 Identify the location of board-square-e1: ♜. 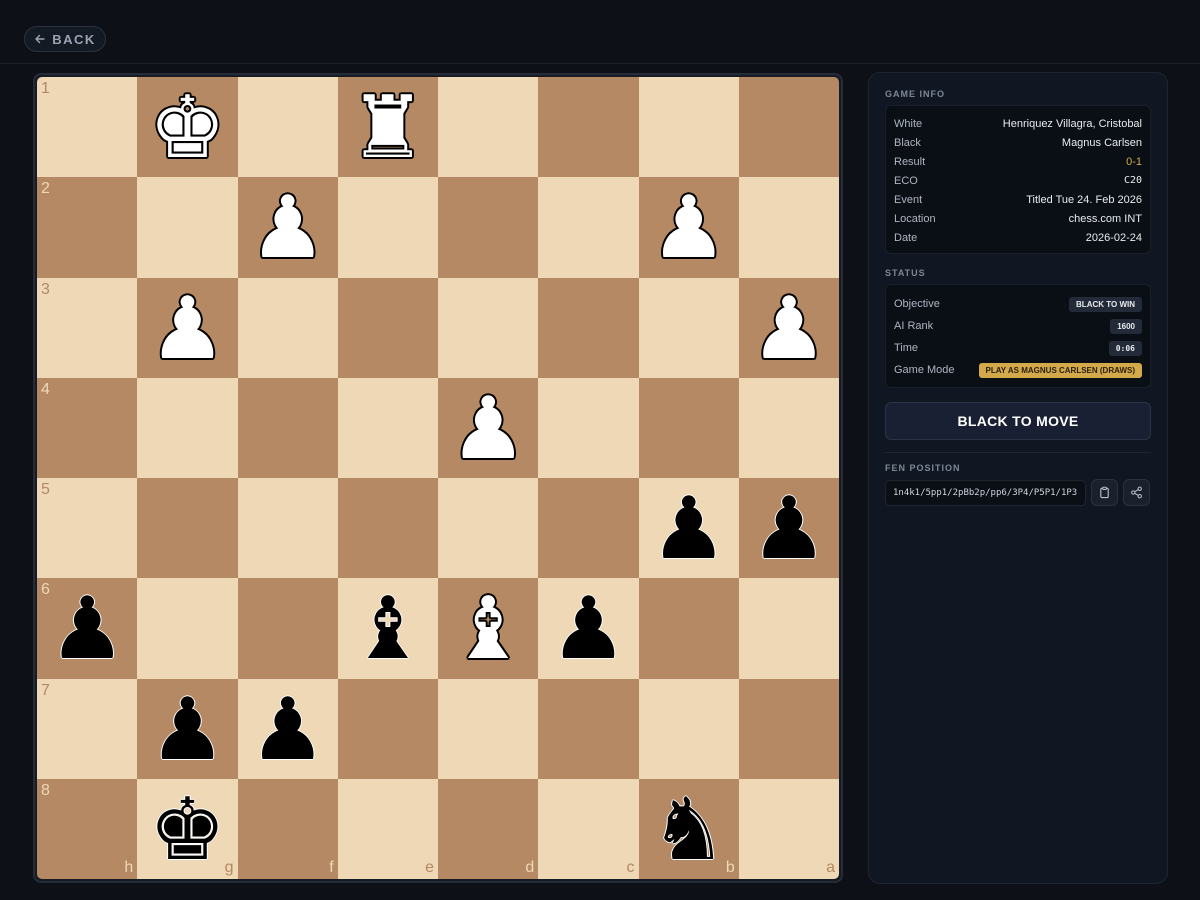
(387, 127).